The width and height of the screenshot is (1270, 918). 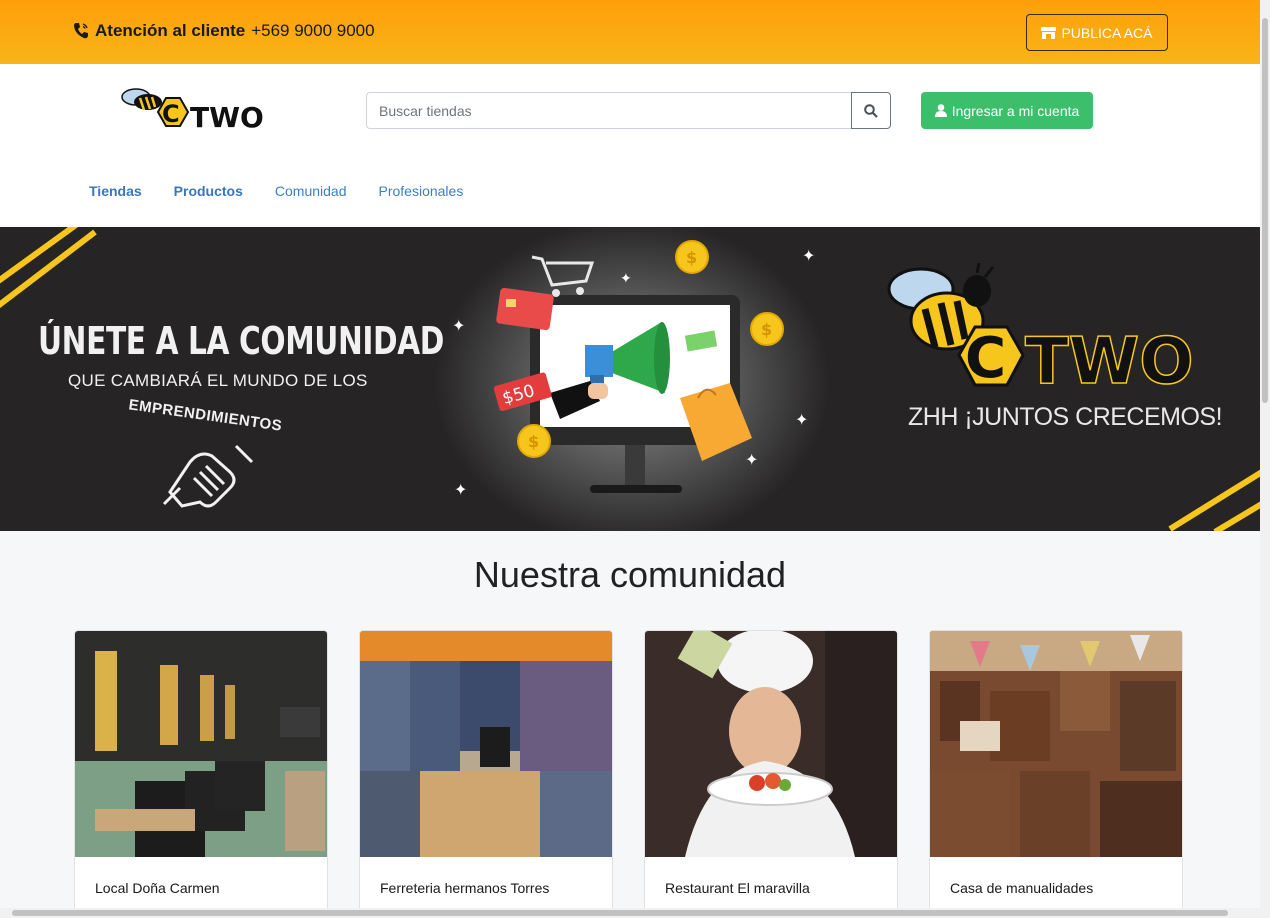 I want to click on store-card: Casa de manualidades, so click(x=1056, y=774).